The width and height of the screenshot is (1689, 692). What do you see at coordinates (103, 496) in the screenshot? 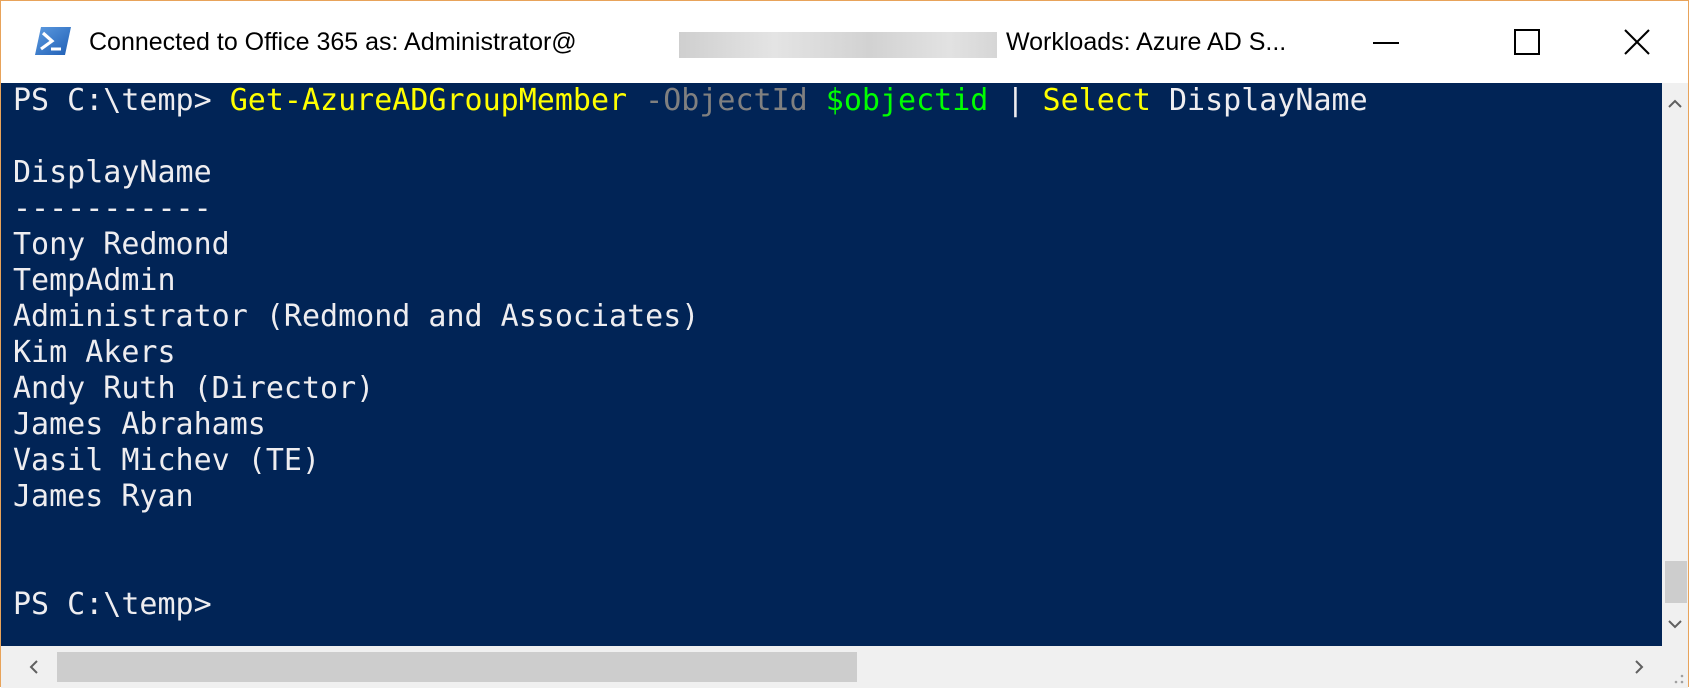
I see `output-row: James Ryan` at bounding box center [103, 496].